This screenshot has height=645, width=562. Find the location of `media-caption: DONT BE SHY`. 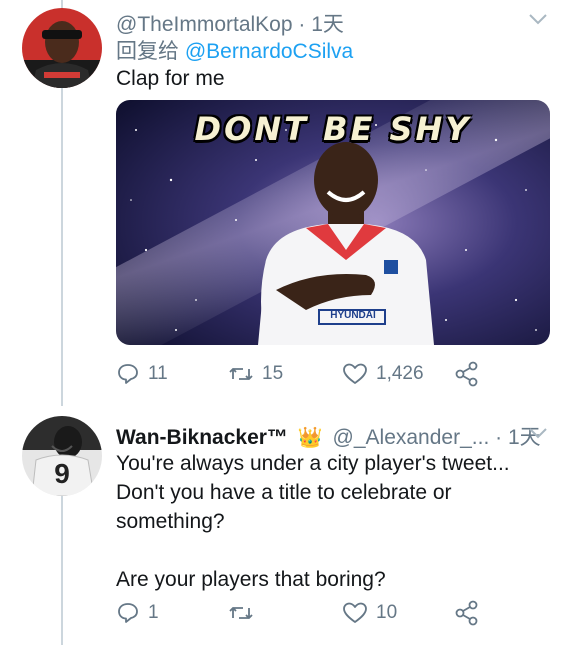

media-caption: DONT BE SHY is located at coordinates (333, 129).